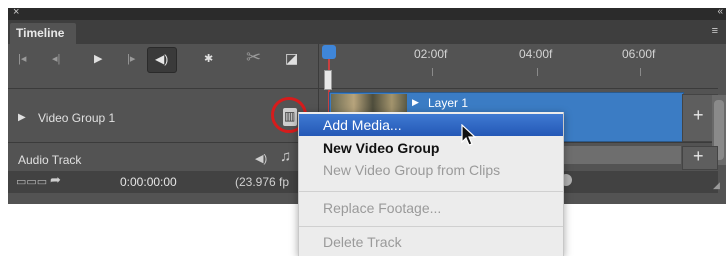 Image resolution: width=726 pixels, height=256 pixels. I want to click on tab-timeline: Timeline, so click(43, 33).